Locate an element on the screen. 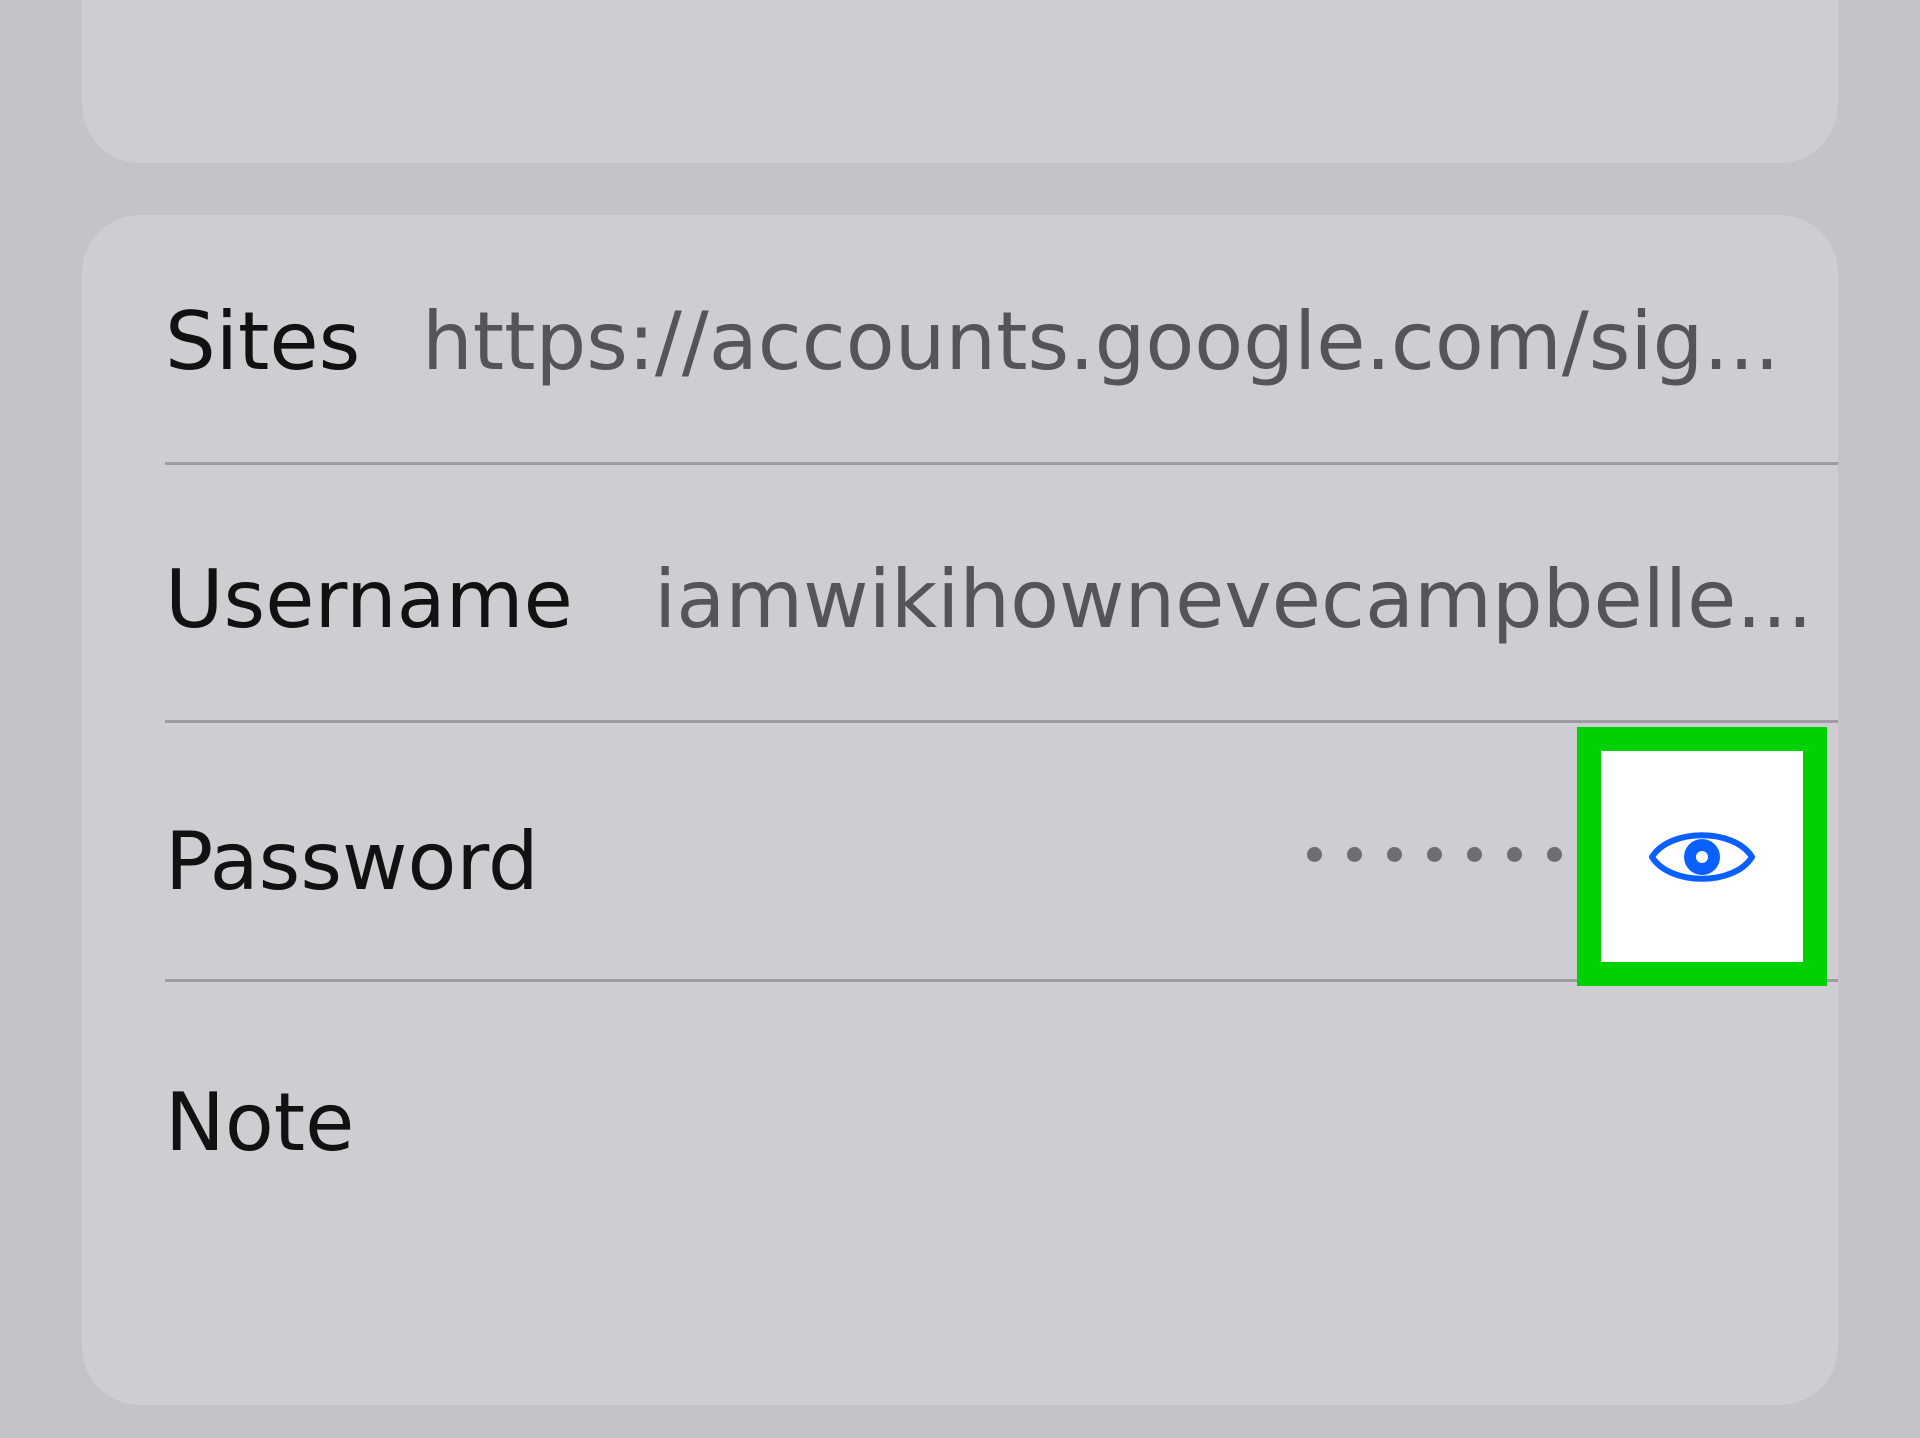 This screenshot has height=1438, width=1920. eye-icon is located at coordinates (1702, 857).